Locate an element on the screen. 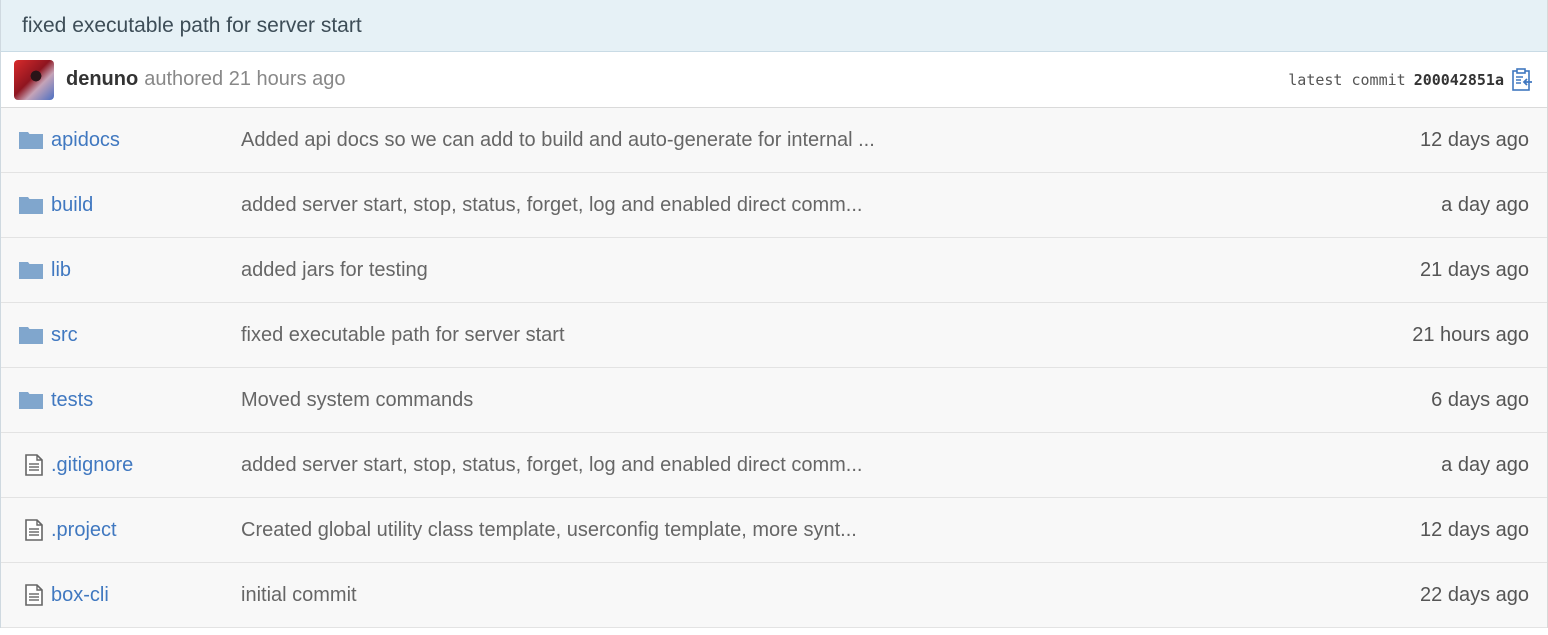  file-row: tests Moved system commands 6 days ago is located at coordinates (774, 400).